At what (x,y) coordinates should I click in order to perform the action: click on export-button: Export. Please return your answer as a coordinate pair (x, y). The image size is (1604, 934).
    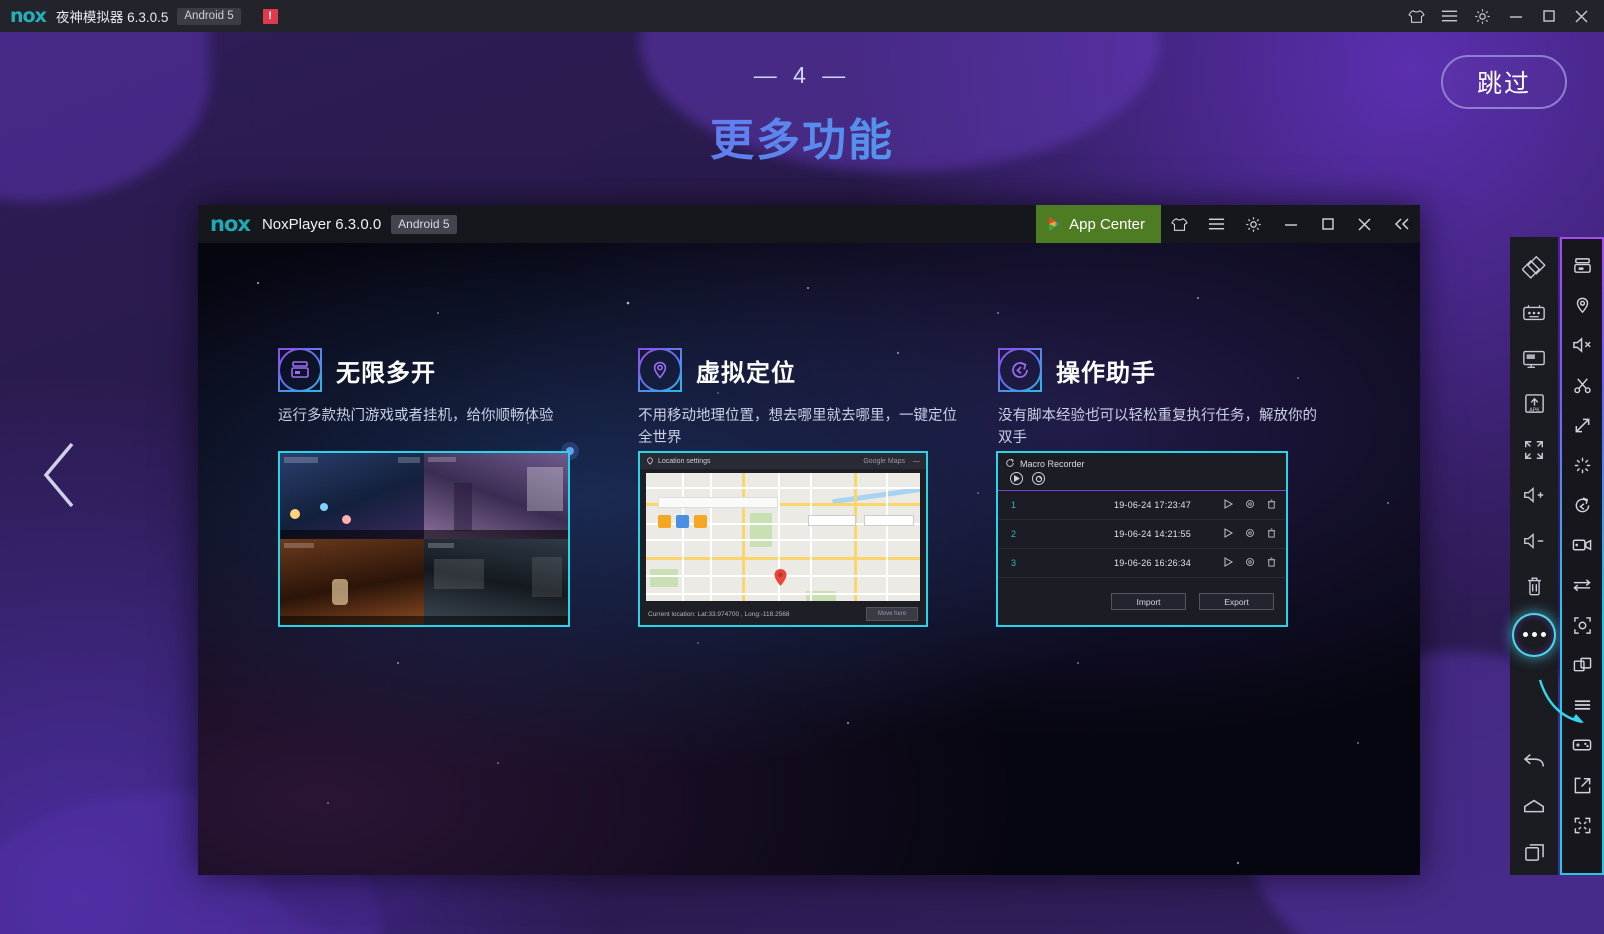
    Looking at the image, I should click on (1236, 601).